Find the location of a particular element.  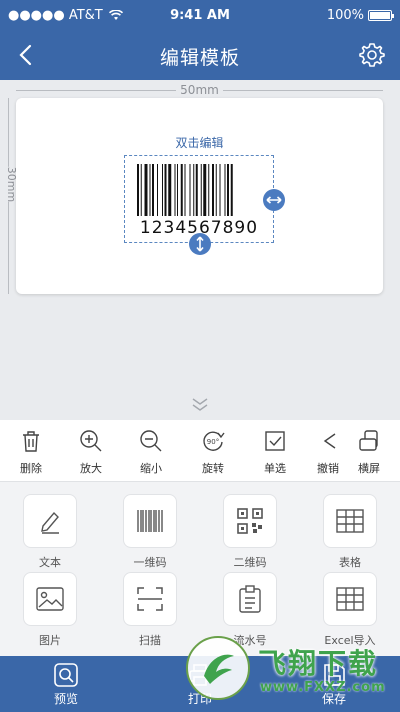

resize-vertical-handle is located at coordinates (200, 244).